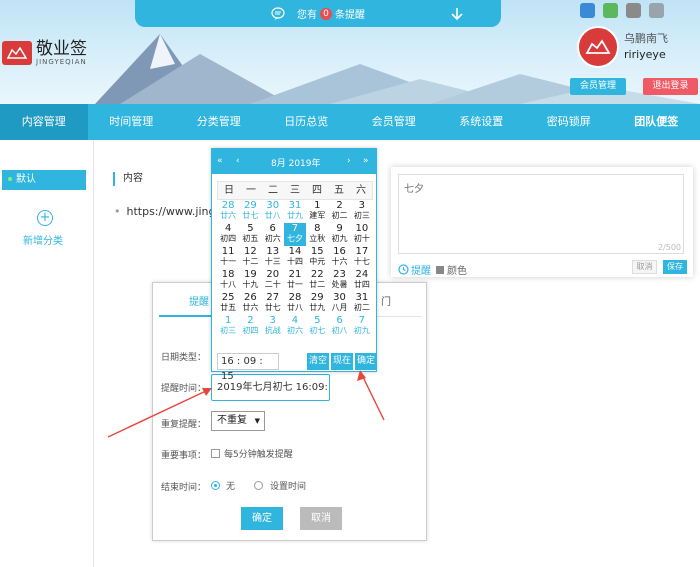  What do you see at coordinates (317, 326) in the screenshot?
I see `calendar-day: 5 初七` at bounding box center [317, 326].